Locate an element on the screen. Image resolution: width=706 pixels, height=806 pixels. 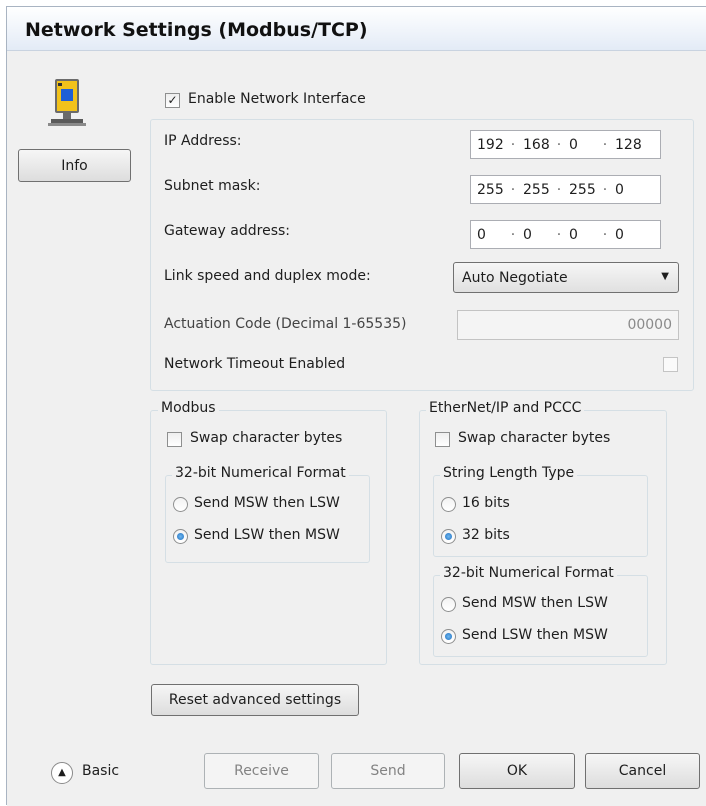
gateway-octet-4: 0 is located at coordinates (619, 234).